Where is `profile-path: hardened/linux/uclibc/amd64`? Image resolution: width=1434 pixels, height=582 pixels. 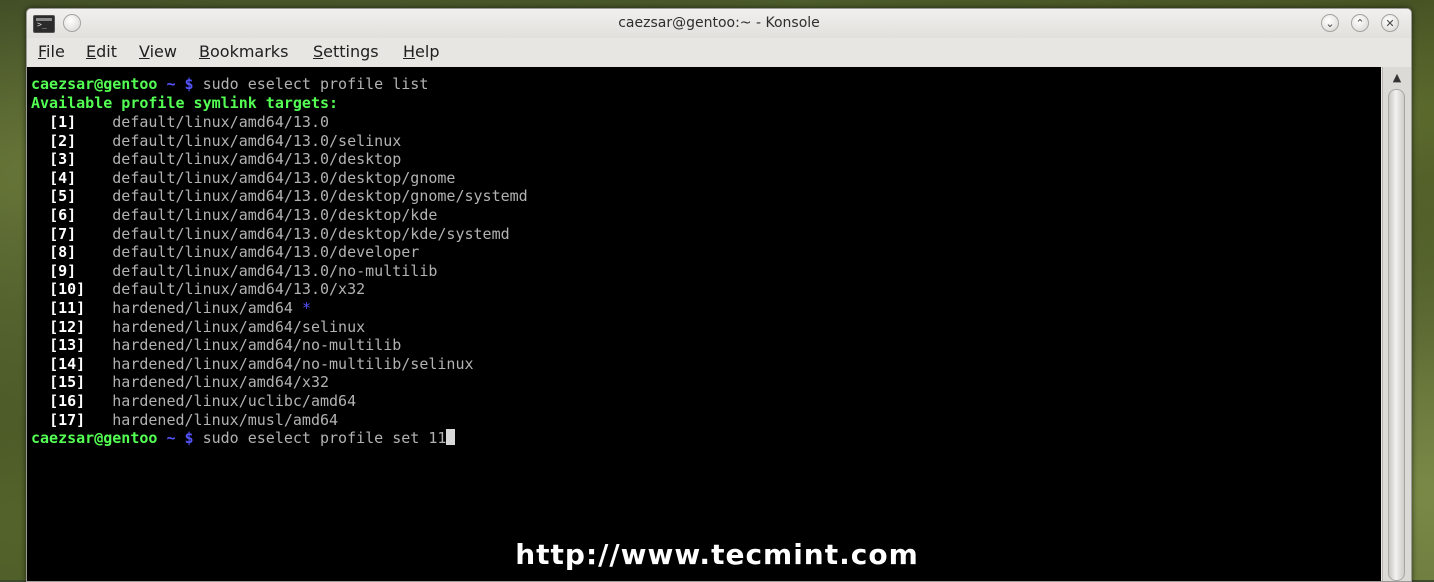
profile-path: hardened/linux/uclibc/amd64 is located at coordinates (234, 401).